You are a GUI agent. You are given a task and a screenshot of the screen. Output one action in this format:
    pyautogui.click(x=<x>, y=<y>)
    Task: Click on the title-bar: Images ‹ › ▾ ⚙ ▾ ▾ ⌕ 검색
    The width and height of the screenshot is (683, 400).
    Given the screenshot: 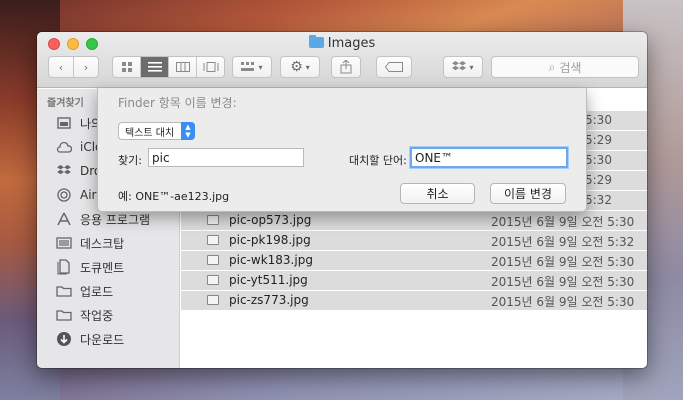 What is the action you would take?
    pyautogui.click(x=342, y=60)
    